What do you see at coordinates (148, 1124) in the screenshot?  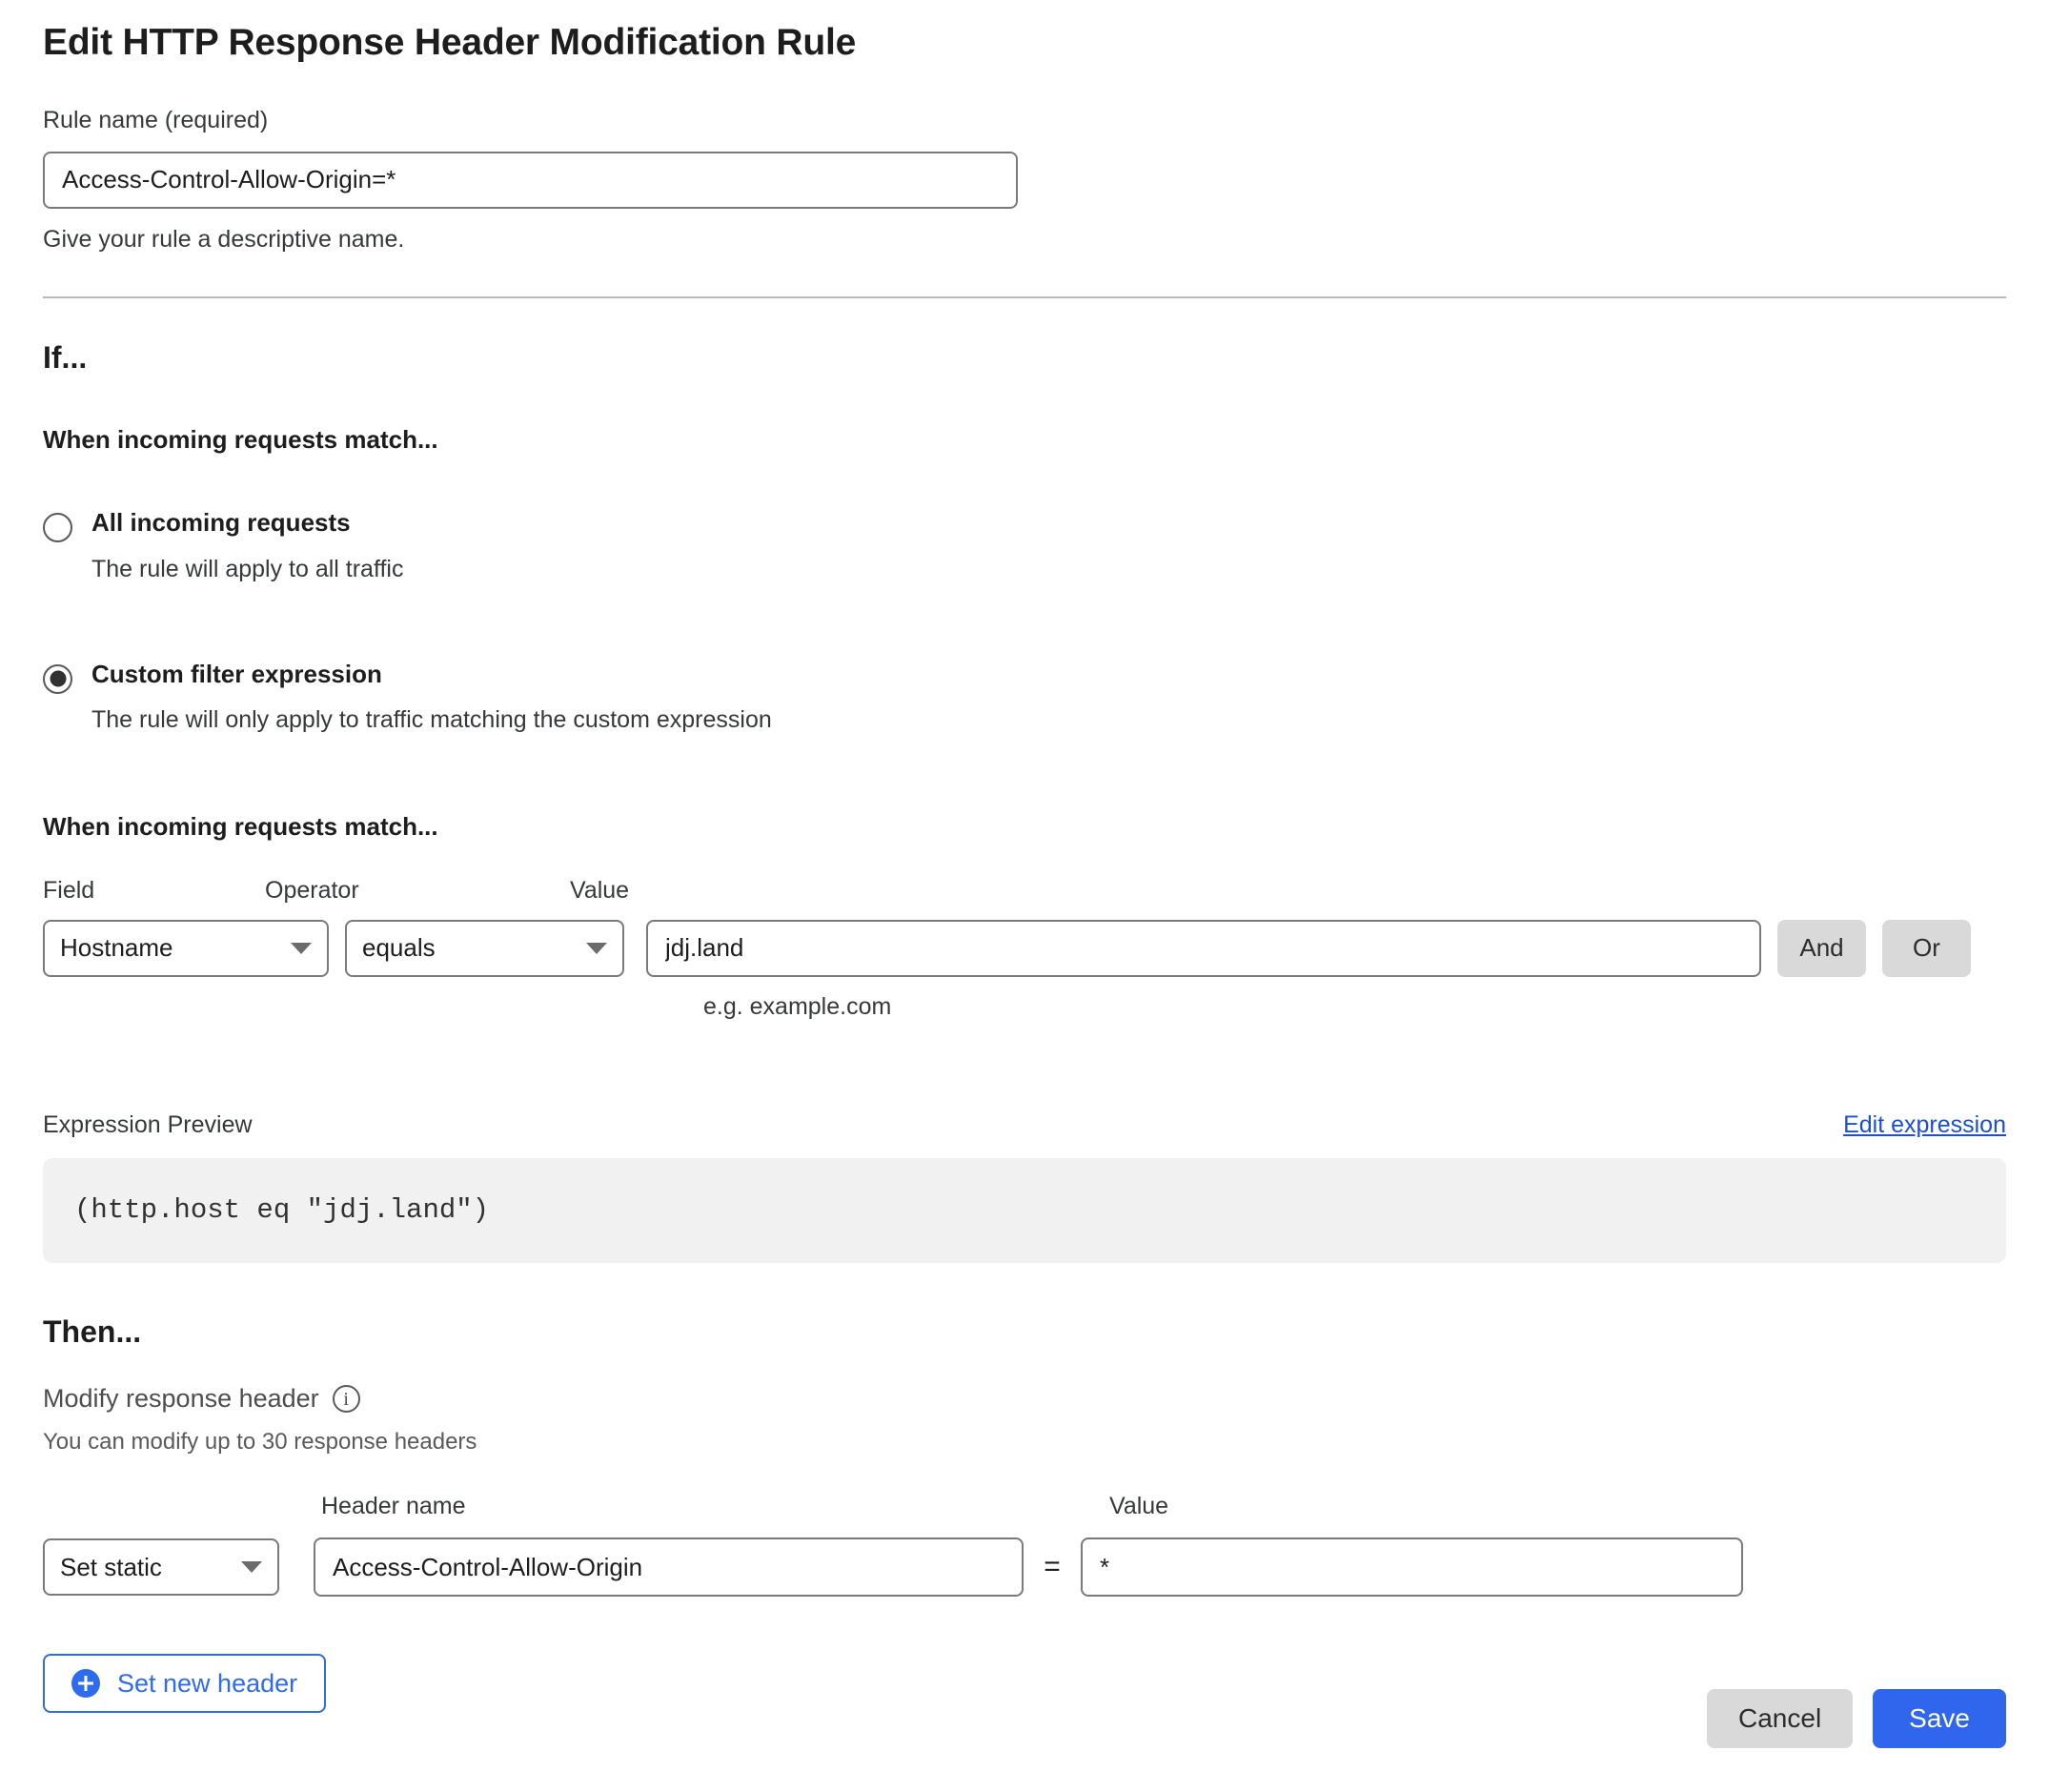 I see `expression-preview-label: Expression Preview` at bounding box center [148, 1124].